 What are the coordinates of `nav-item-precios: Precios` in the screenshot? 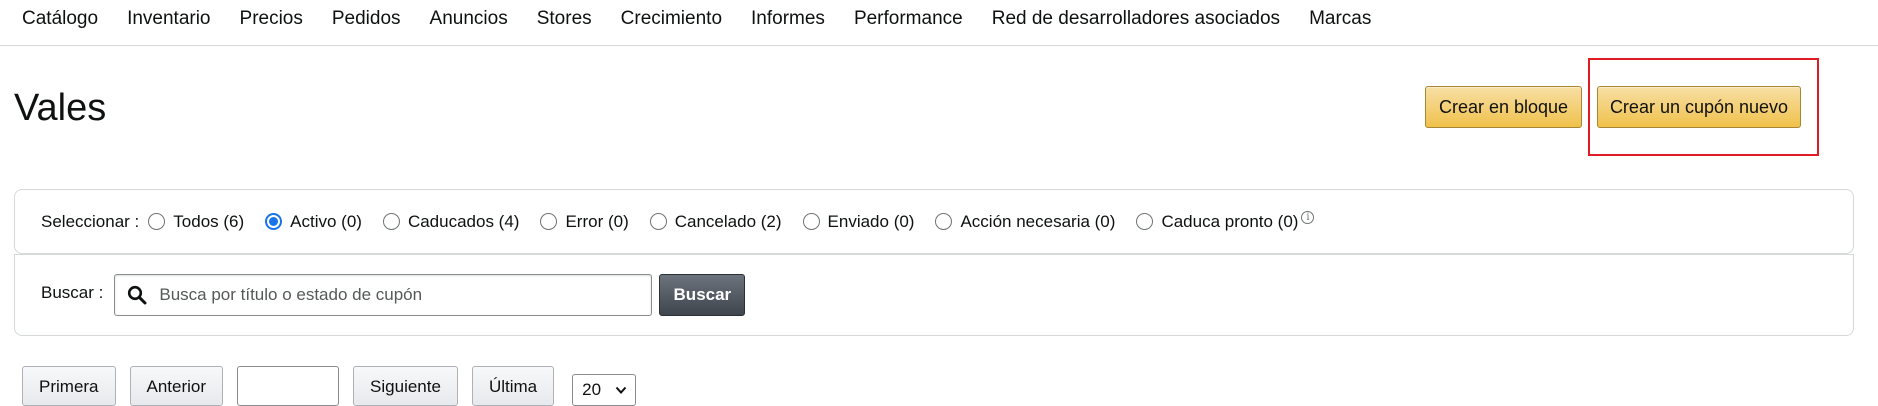 It's located at (271, 19).